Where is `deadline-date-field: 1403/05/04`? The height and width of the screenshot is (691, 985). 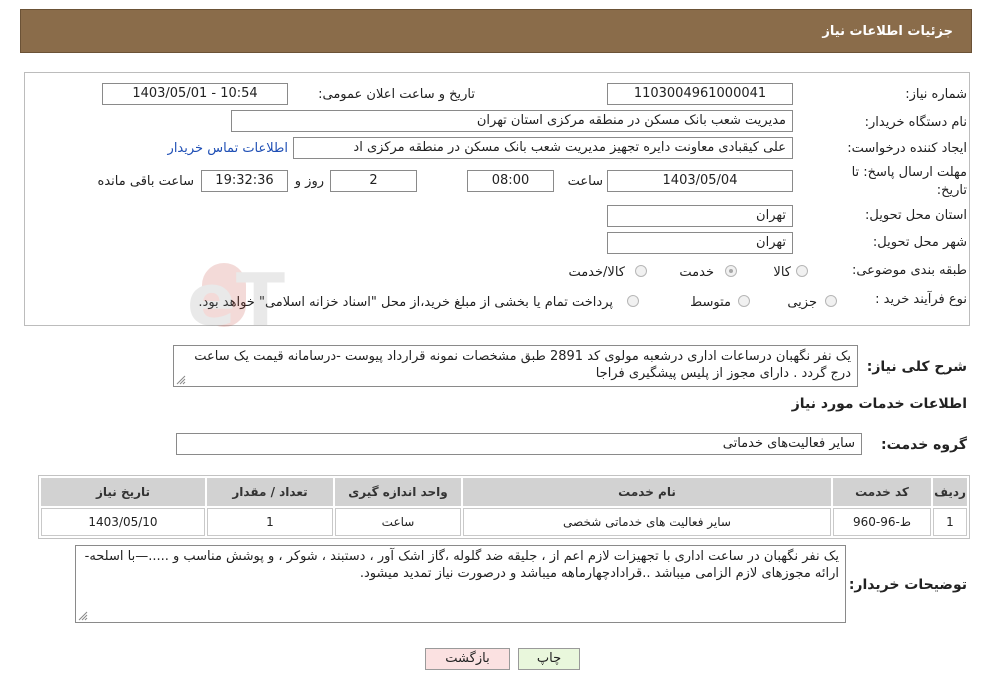 deadline-date-field: 1403/05/04 is located at coordinates (700, 181).